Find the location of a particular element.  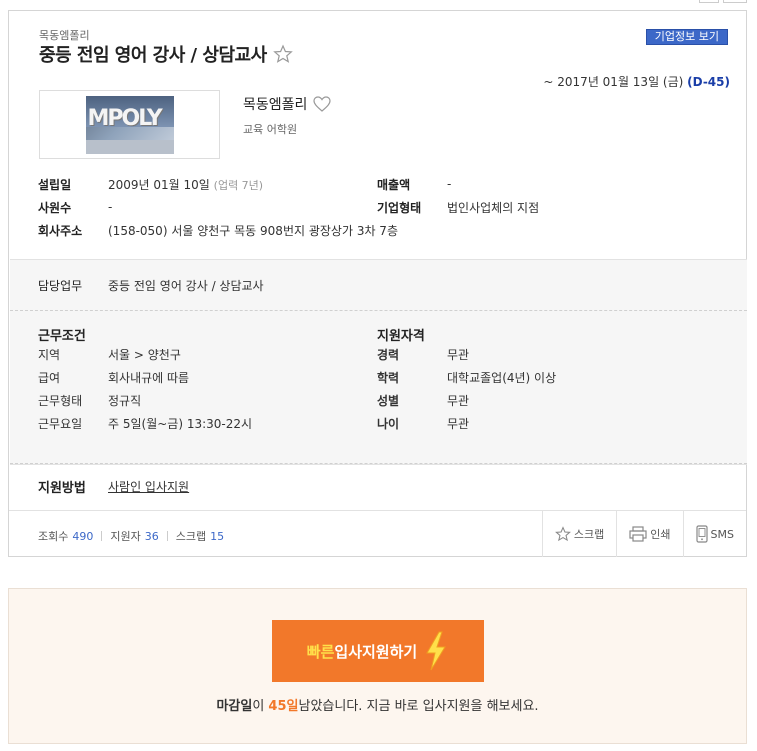

deadline-date: ~ 2017년 01월 13일 (금) is located at coordinates (613, 82).